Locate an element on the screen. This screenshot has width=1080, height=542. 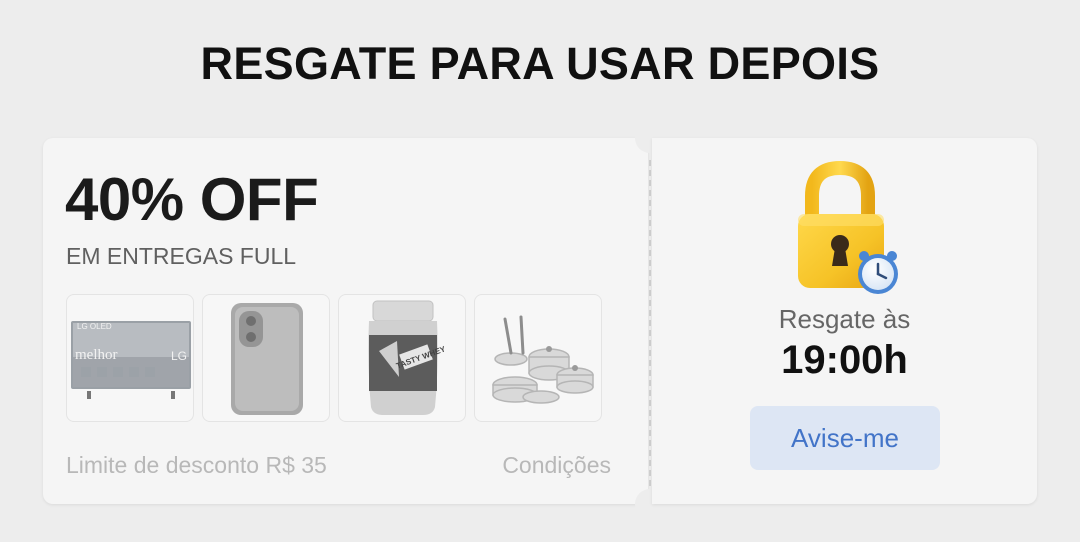
lock-clock-icon is located at coordinates (842, 228).